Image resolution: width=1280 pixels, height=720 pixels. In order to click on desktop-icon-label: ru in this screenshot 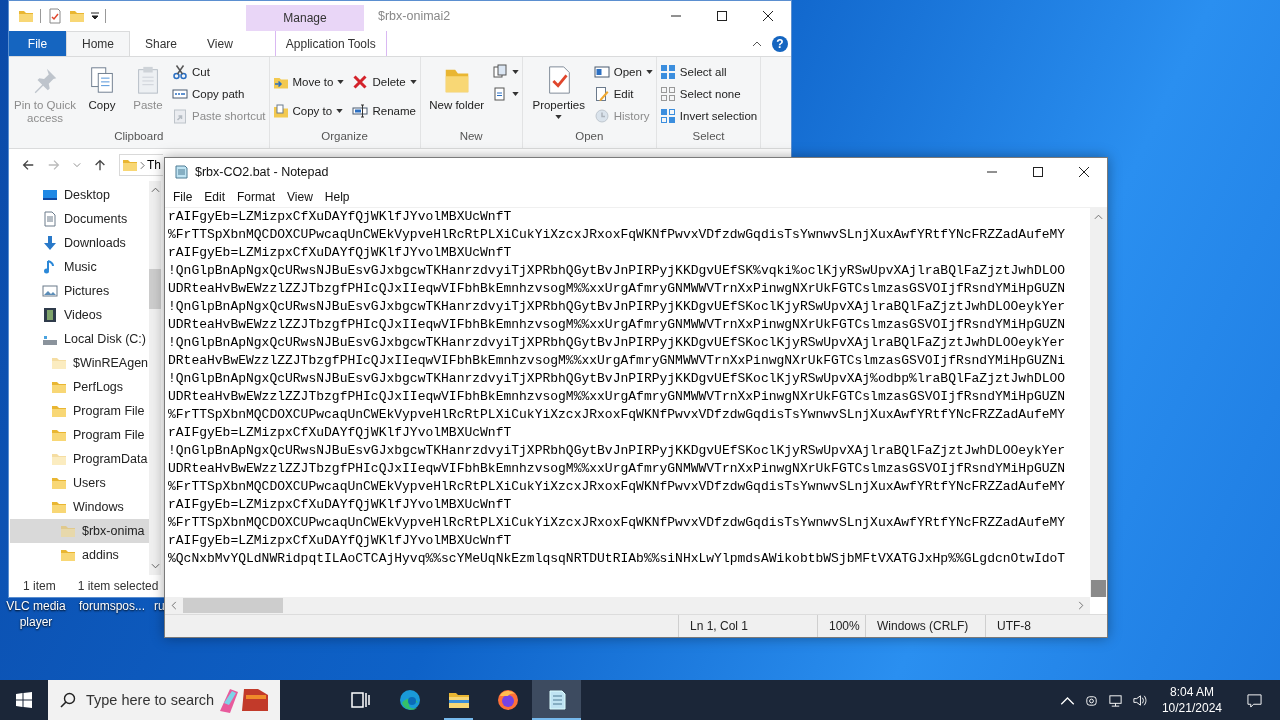, I will do `click(159, 614)`.